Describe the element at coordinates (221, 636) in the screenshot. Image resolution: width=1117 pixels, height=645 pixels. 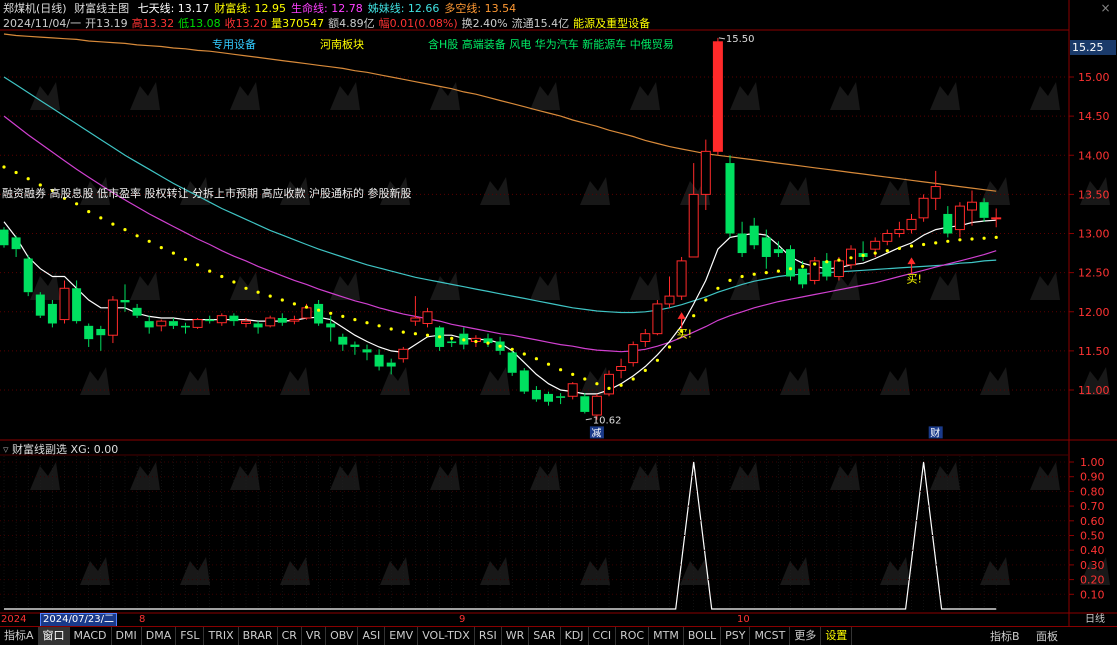
I see `tab-6: TRIX` at that location.